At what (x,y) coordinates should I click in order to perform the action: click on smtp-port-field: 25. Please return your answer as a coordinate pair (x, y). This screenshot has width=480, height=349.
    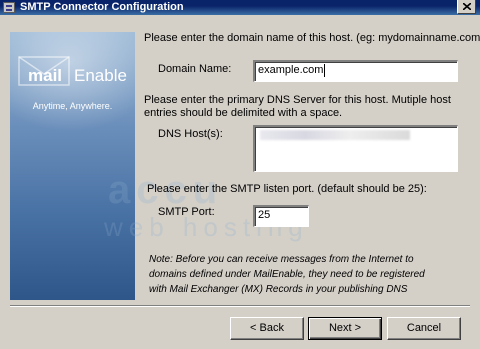
    Looking at the image, I should click on (281, 216).